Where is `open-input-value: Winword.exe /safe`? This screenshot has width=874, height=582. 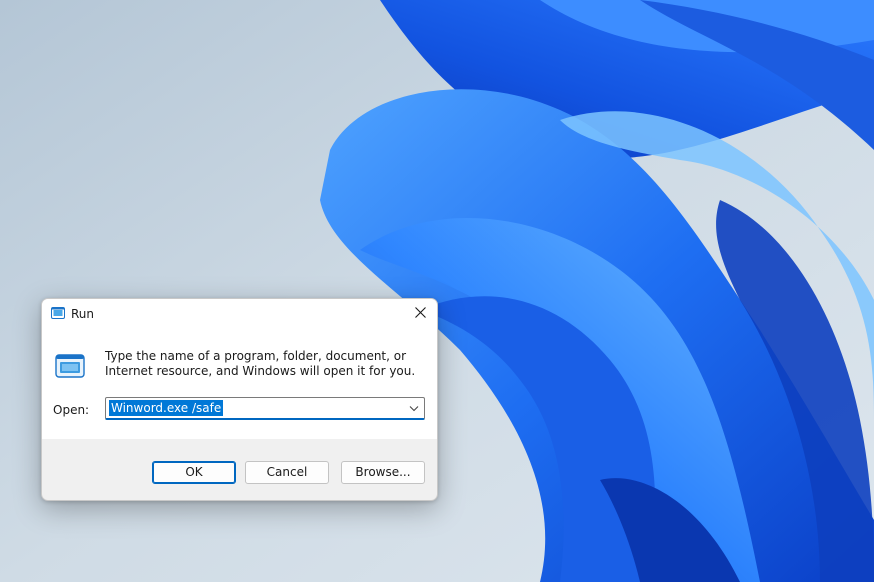 open-input-value: Winword.exe /safe is located at coordinates (166, 408).